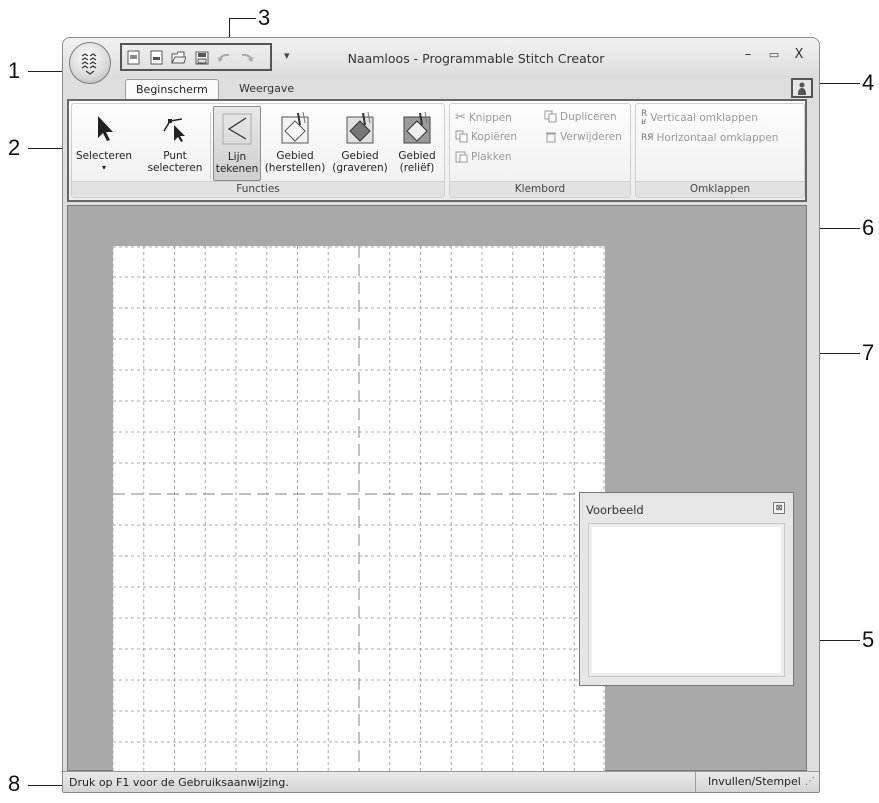 This screenshot has width=879, height=803. Describe the element at coordinates (799, 54) in the screenshot. I see `close-button: X` at that location.